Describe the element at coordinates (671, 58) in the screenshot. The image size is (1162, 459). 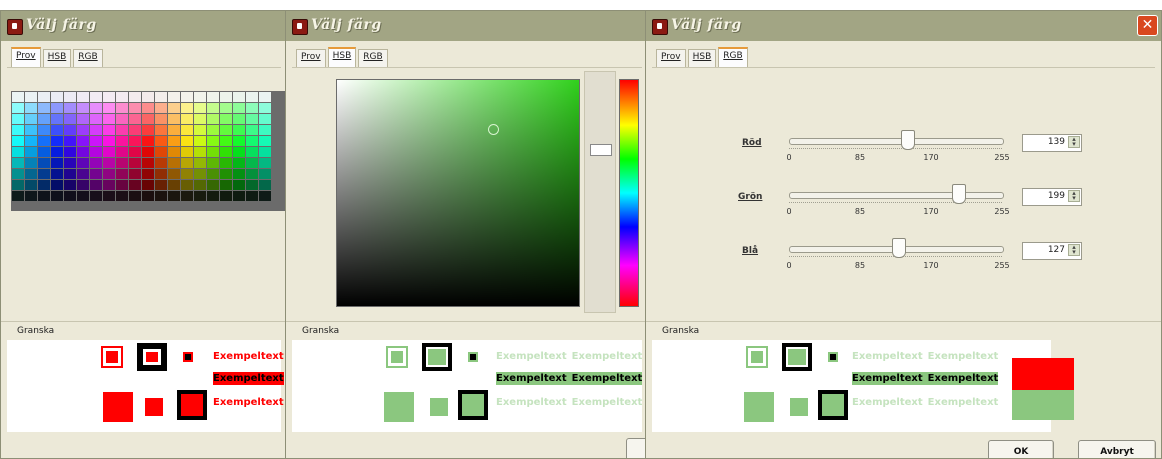
I see `tab-swatches: Prov` at that location.